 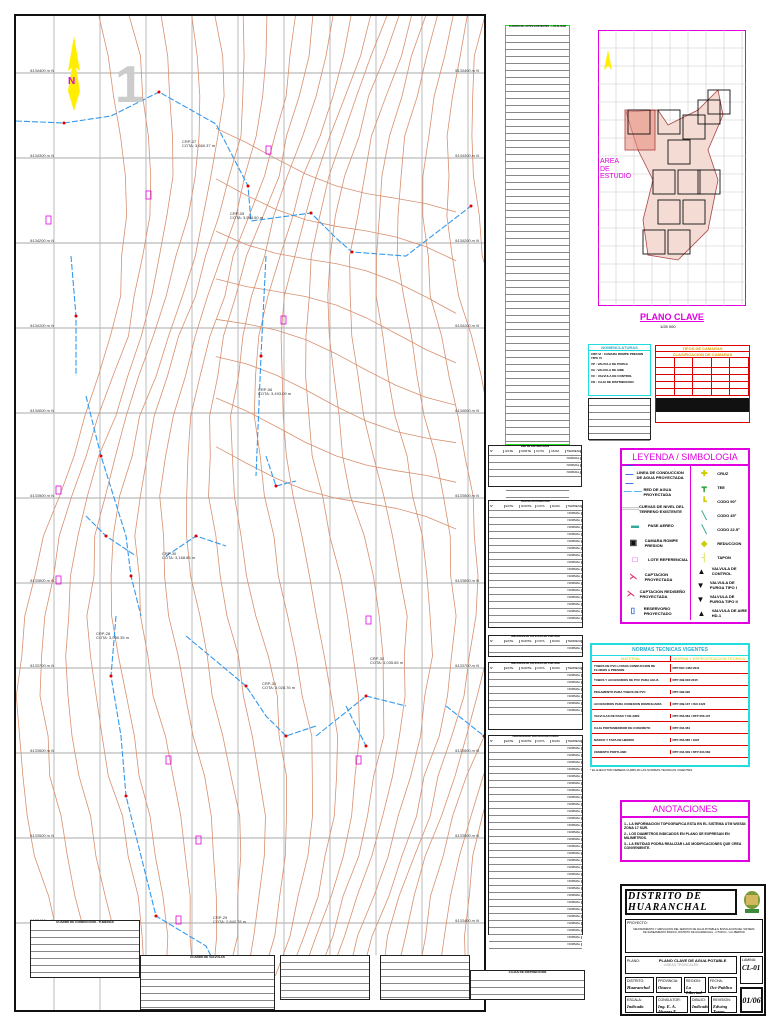 I want to click on crp-label-crp06: CRP-06 COTA: 3,493.09 m, so click(x=274, y=392).